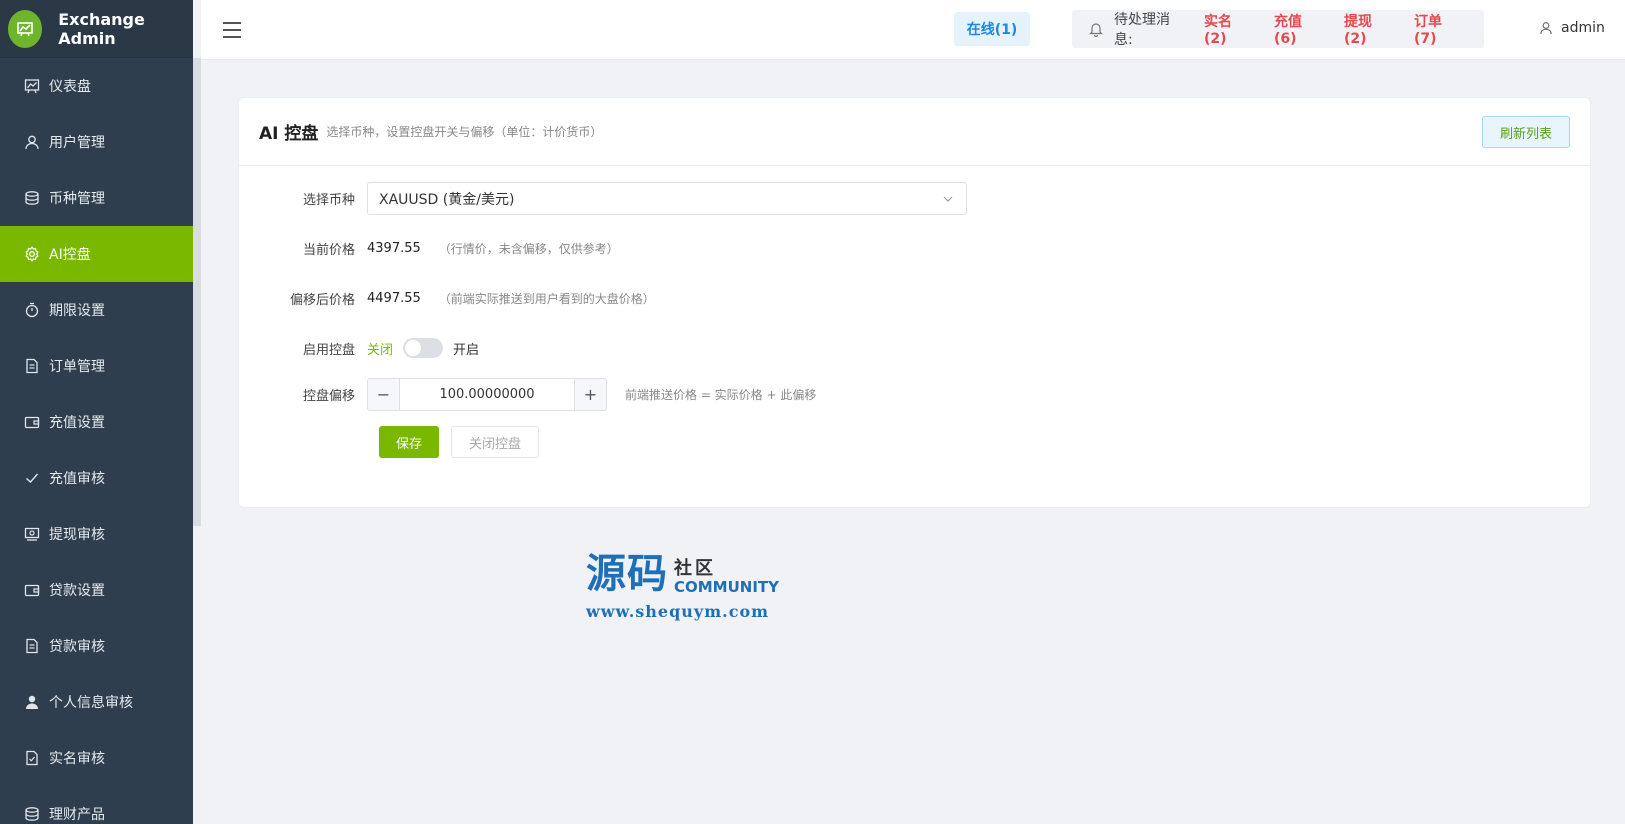  Describe the element at coordinates (32, 534) in the screenshot. I see `money-icon` at that location.